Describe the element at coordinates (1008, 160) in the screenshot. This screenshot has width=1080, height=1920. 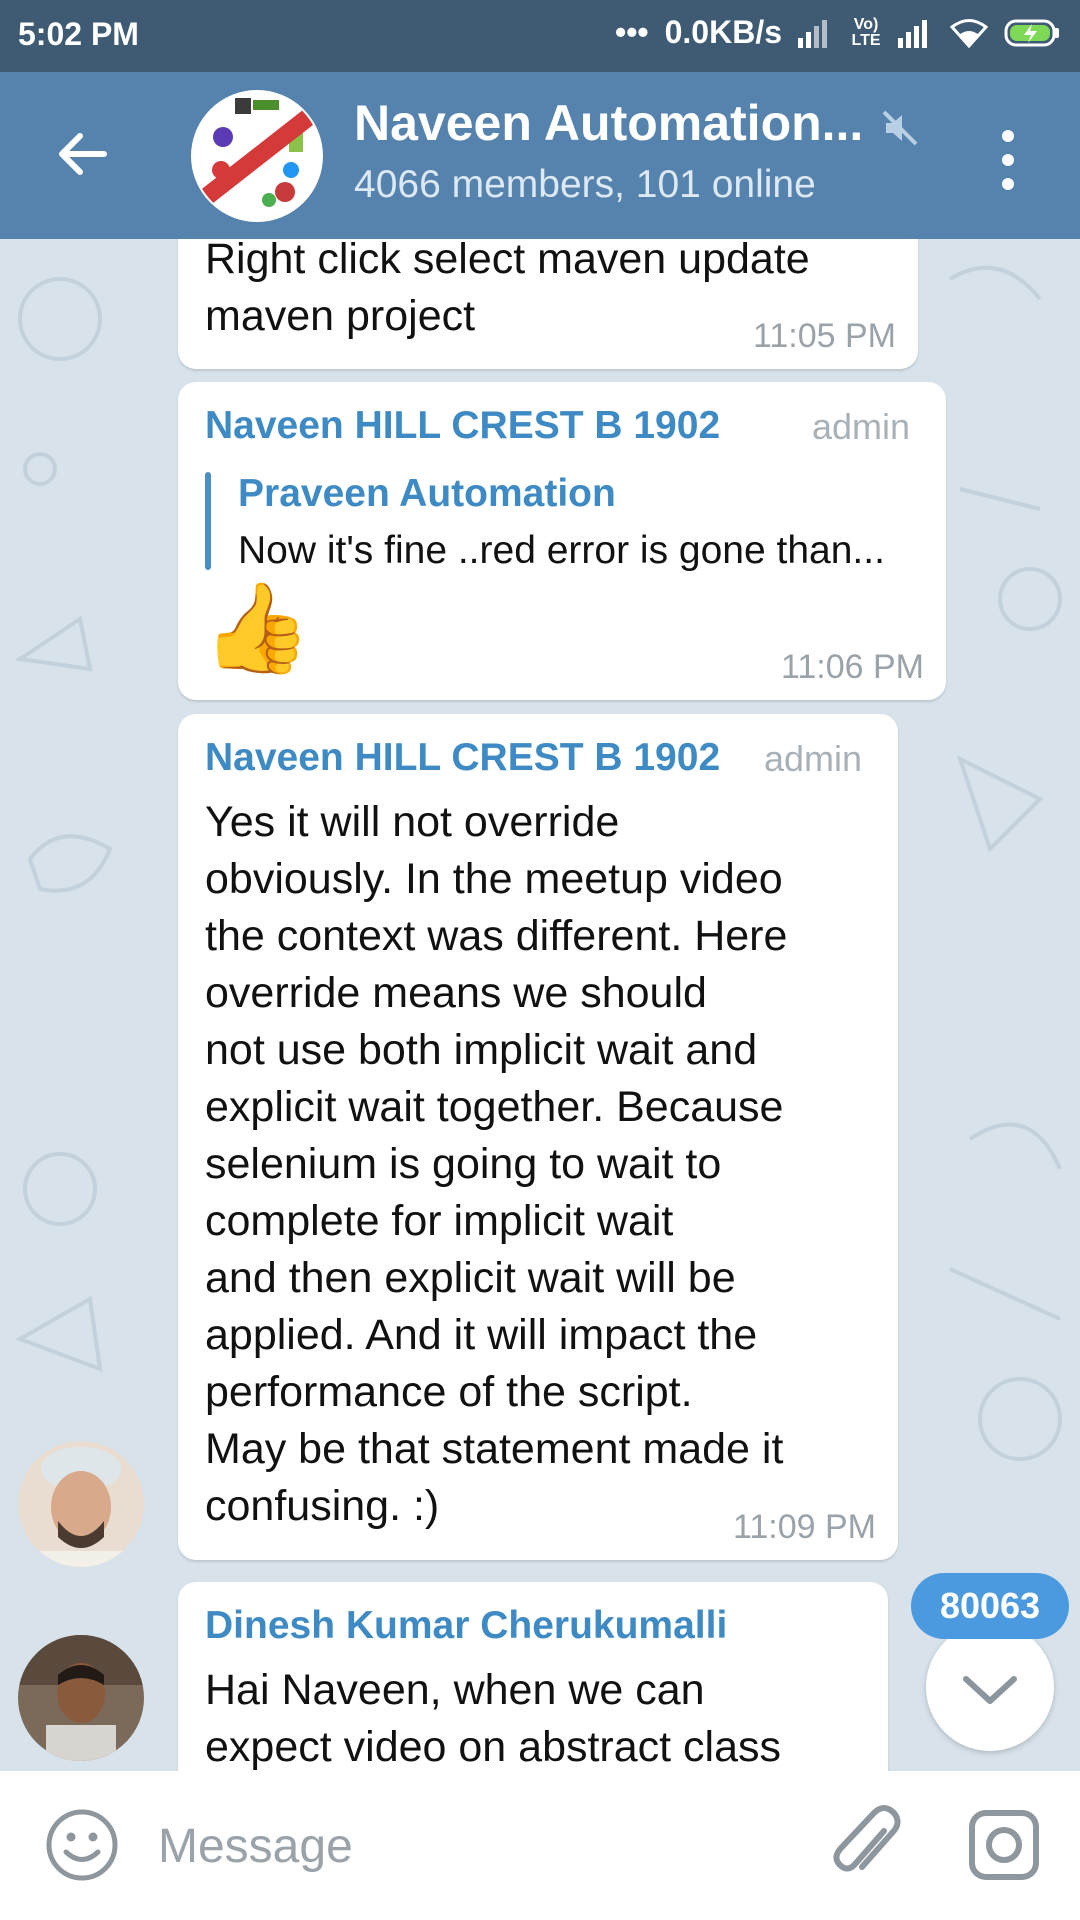
I see `more-vertical-icon` at that location.